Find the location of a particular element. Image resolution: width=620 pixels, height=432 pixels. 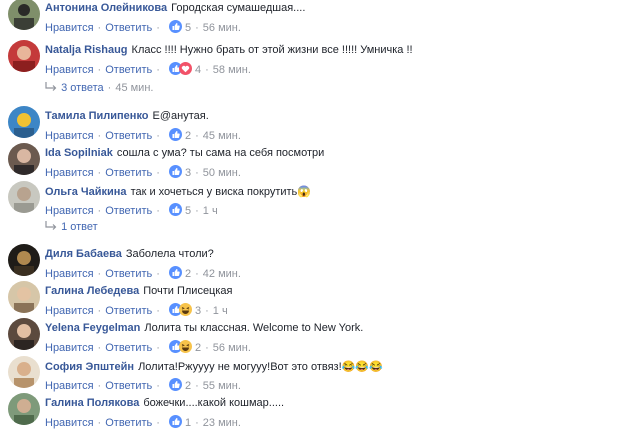

comment-time: 58 мин. is located at coordinates (232, 70).